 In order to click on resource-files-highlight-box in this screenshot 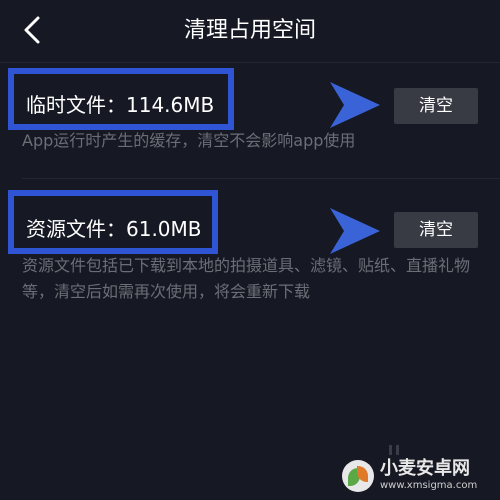, I will do `click(113, 222)`.